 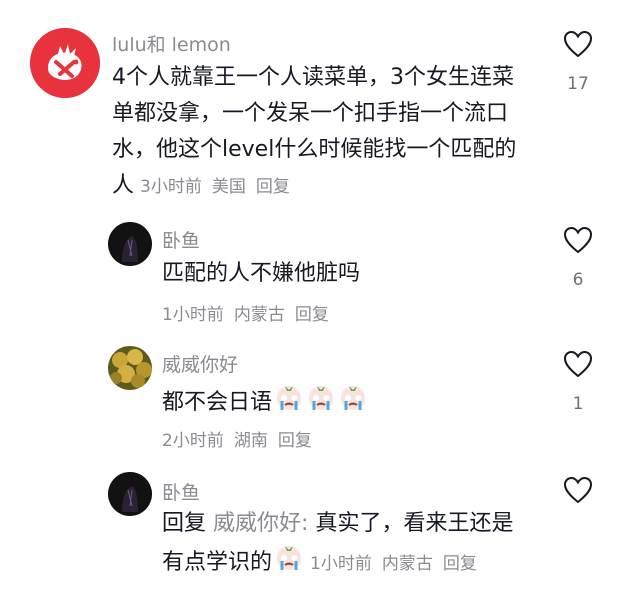 I want to click on comment-text: 都不会日语, so click(x=265, y=403).